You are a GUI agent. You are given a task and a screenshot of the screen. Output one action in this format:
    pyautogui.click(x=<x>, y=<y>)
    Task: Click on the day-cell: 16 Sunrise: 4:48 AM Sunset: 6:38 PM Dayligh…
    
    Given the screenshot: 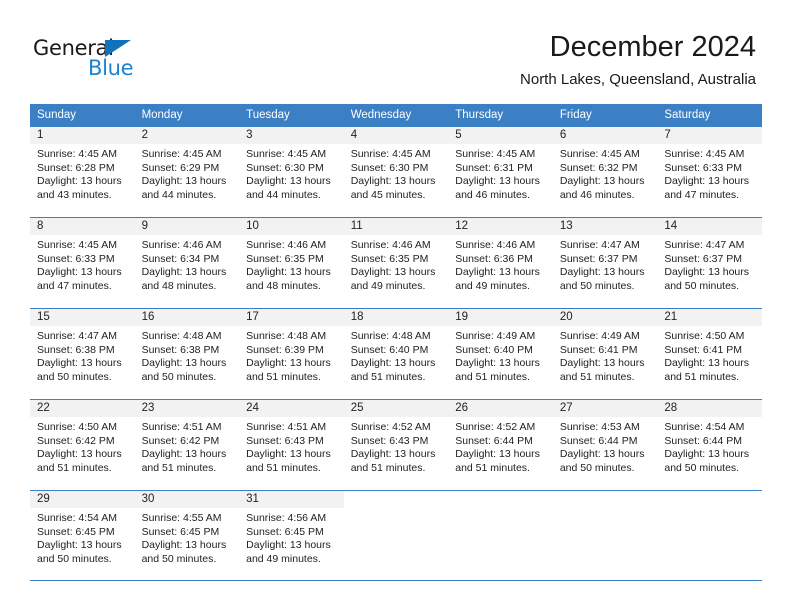 What is the action you would take?
    pyautogui.click(x=187, y=353)
    